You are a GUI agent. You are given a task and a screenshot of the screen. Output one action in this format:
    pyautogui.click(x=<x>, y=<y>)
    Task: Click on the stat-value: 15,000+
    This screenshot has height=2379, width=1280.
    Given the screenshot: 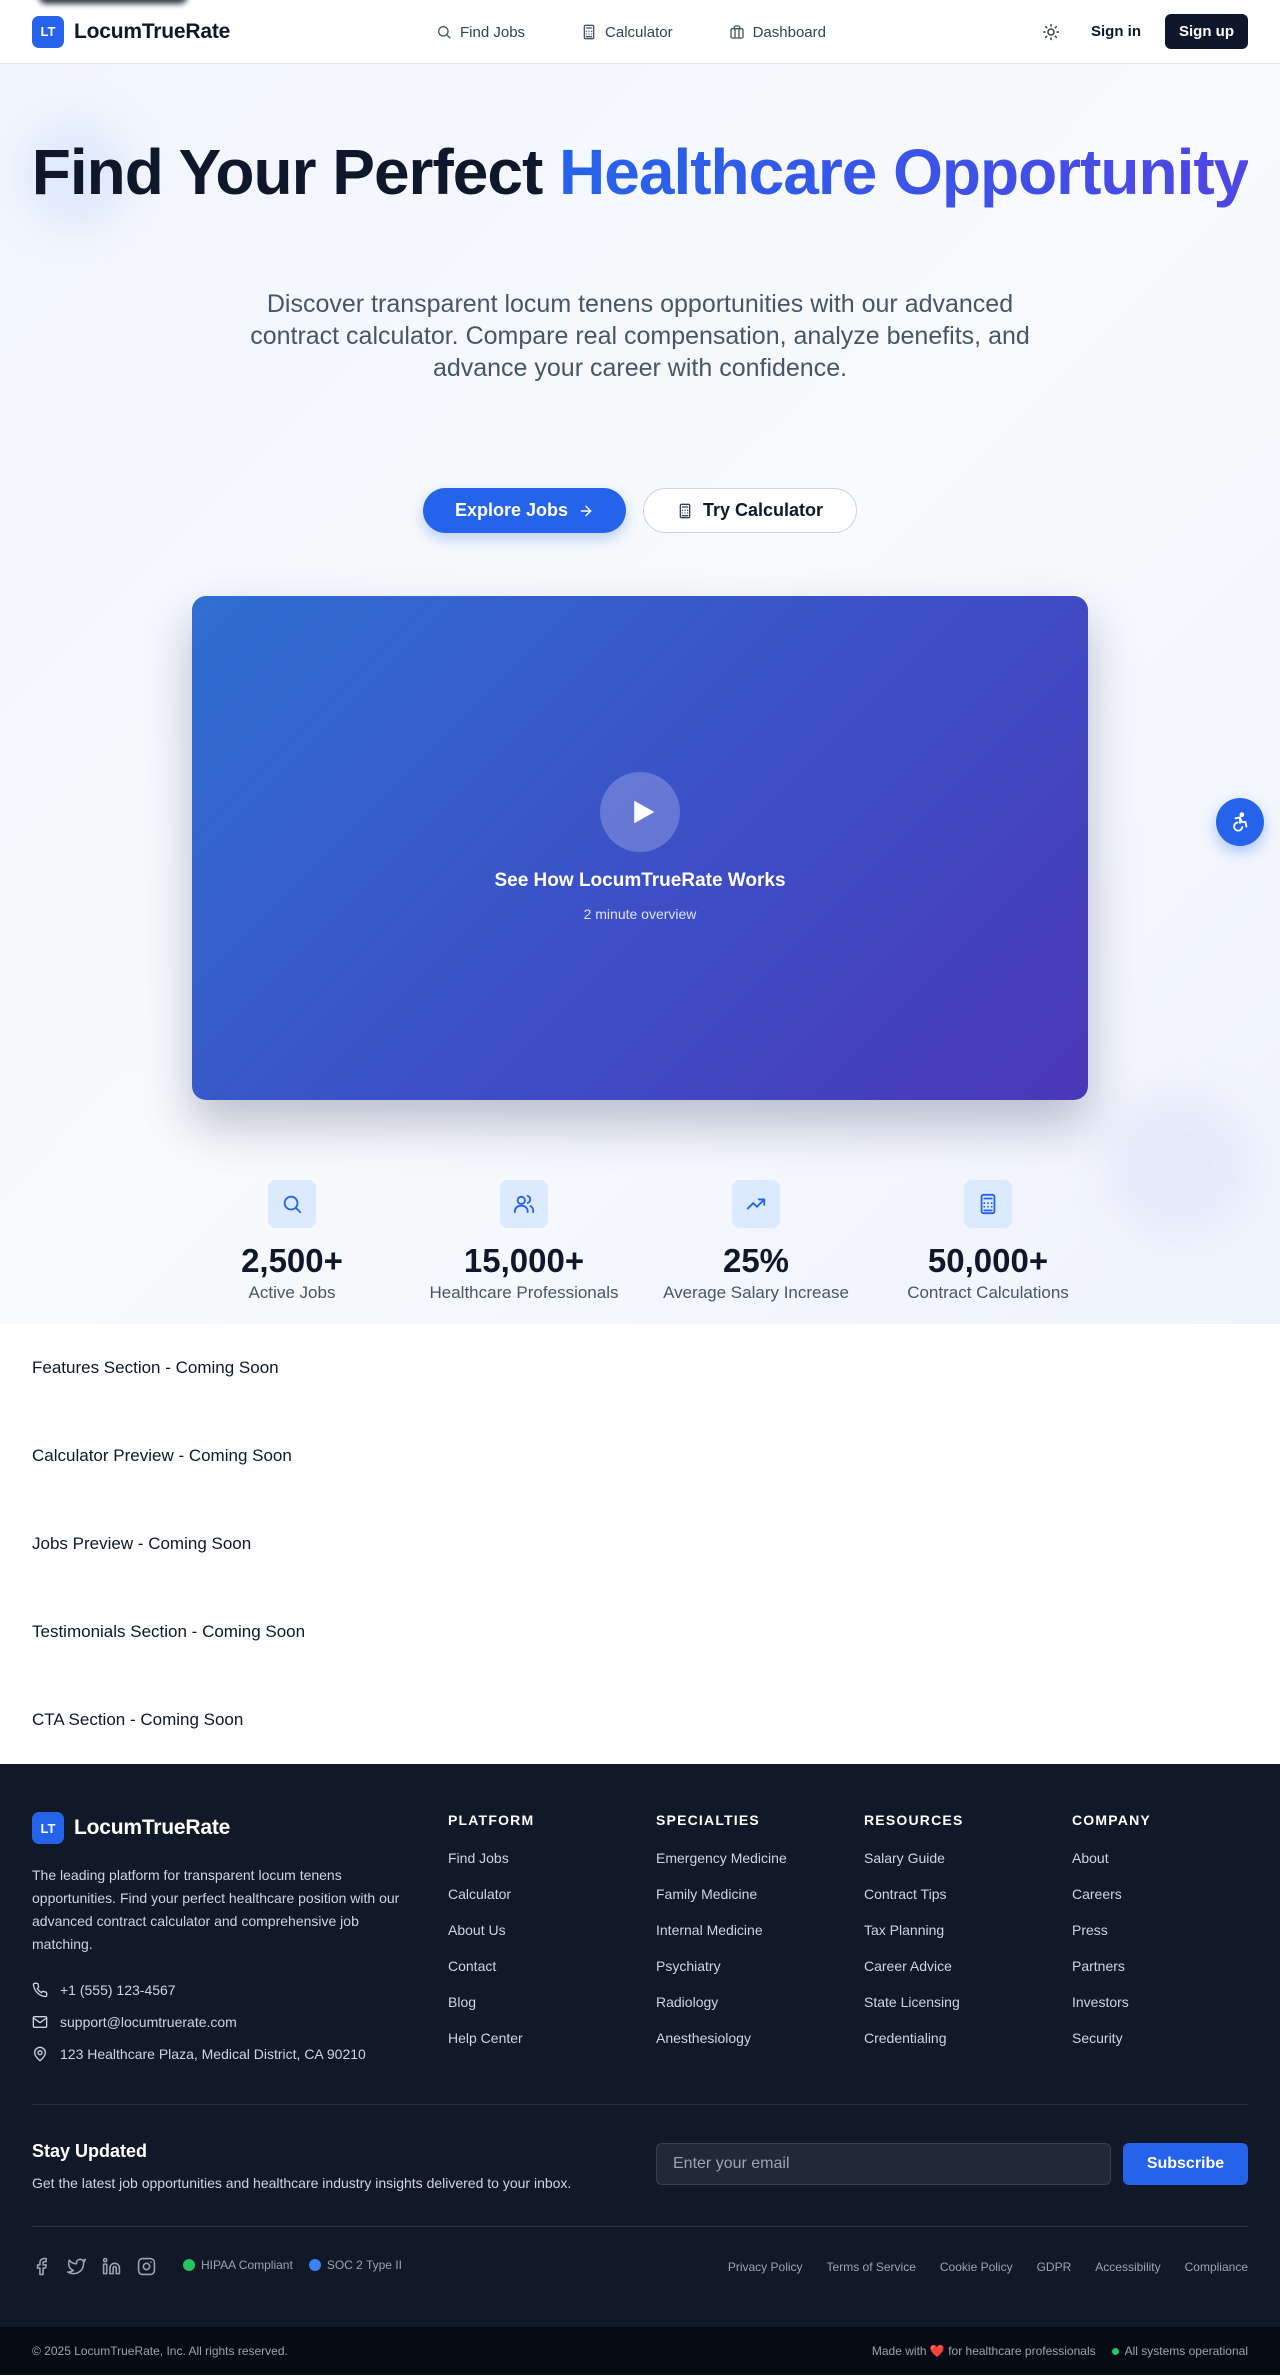 What is the action you would take?
    pyautogui.click(x=524, y=1260)
    